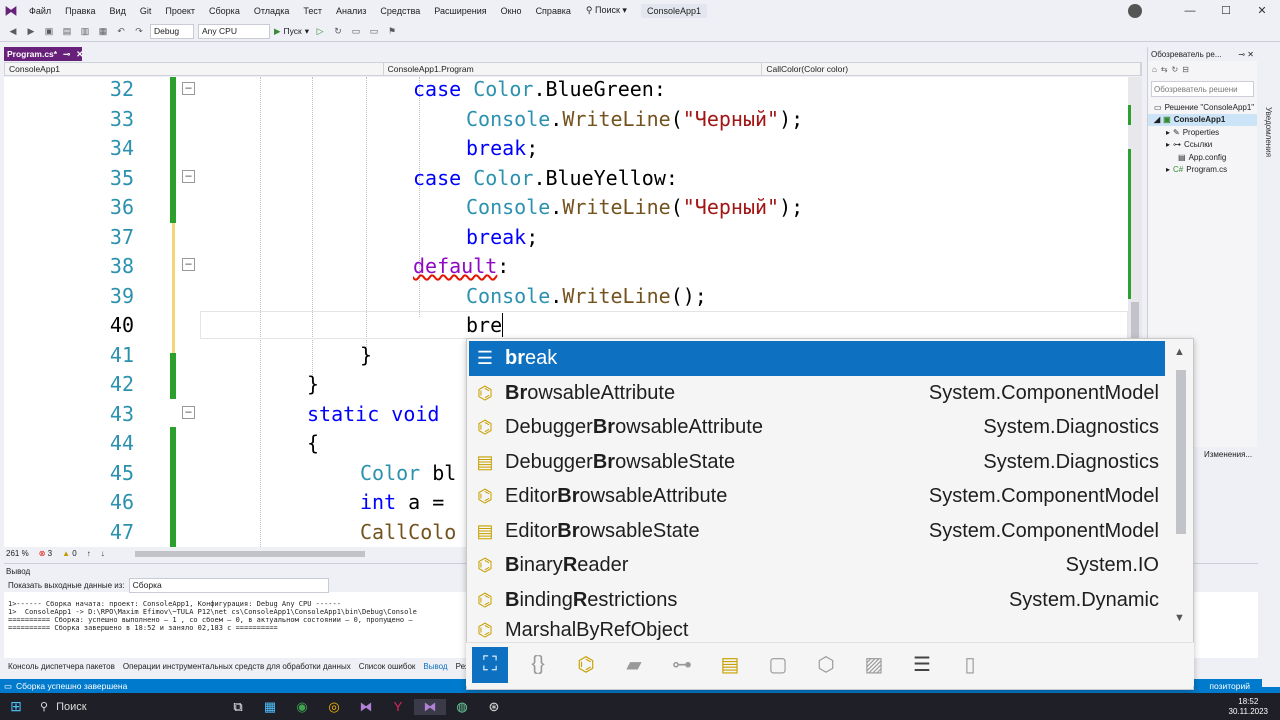 This screenshot has width=1280, height=720. Describe the element at coordinates (1135, 322) in the screenshot. I see `scrollbar-thumb` at that location.